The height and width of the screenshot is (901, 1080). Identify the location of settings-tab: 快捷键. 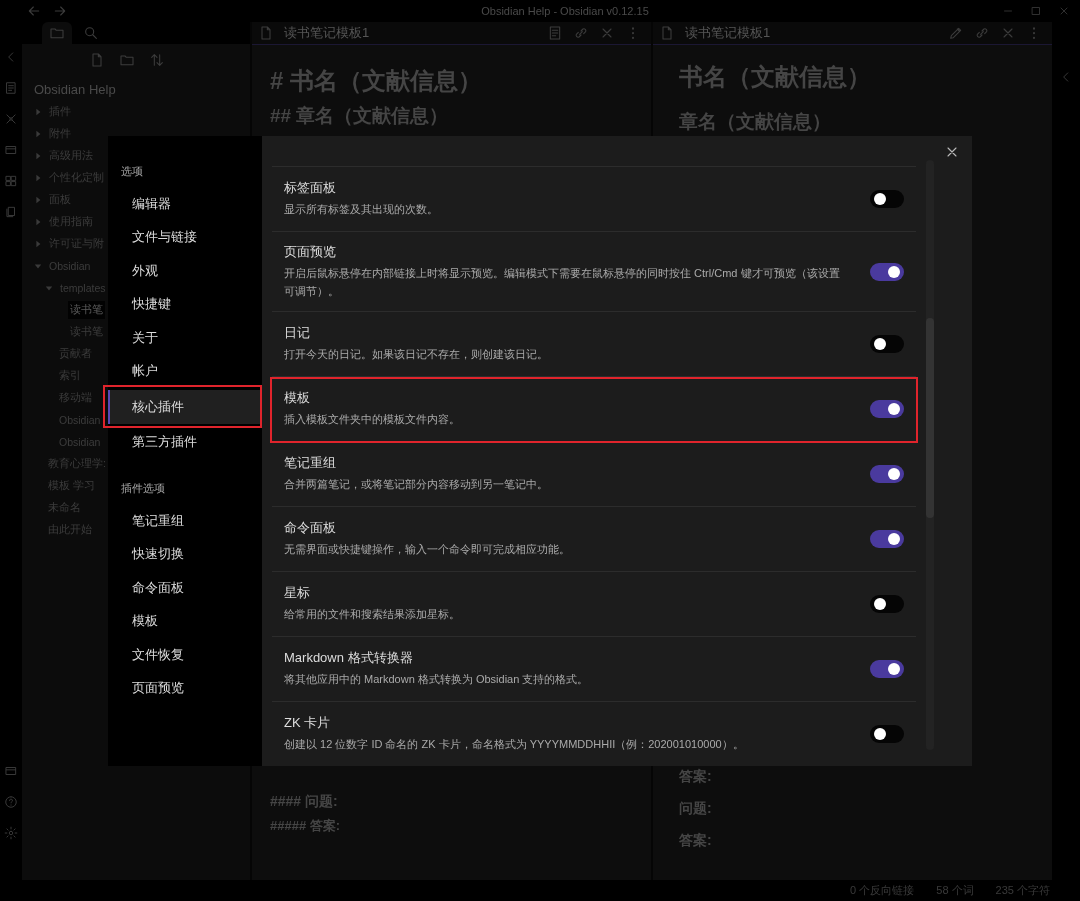
(185, 304).